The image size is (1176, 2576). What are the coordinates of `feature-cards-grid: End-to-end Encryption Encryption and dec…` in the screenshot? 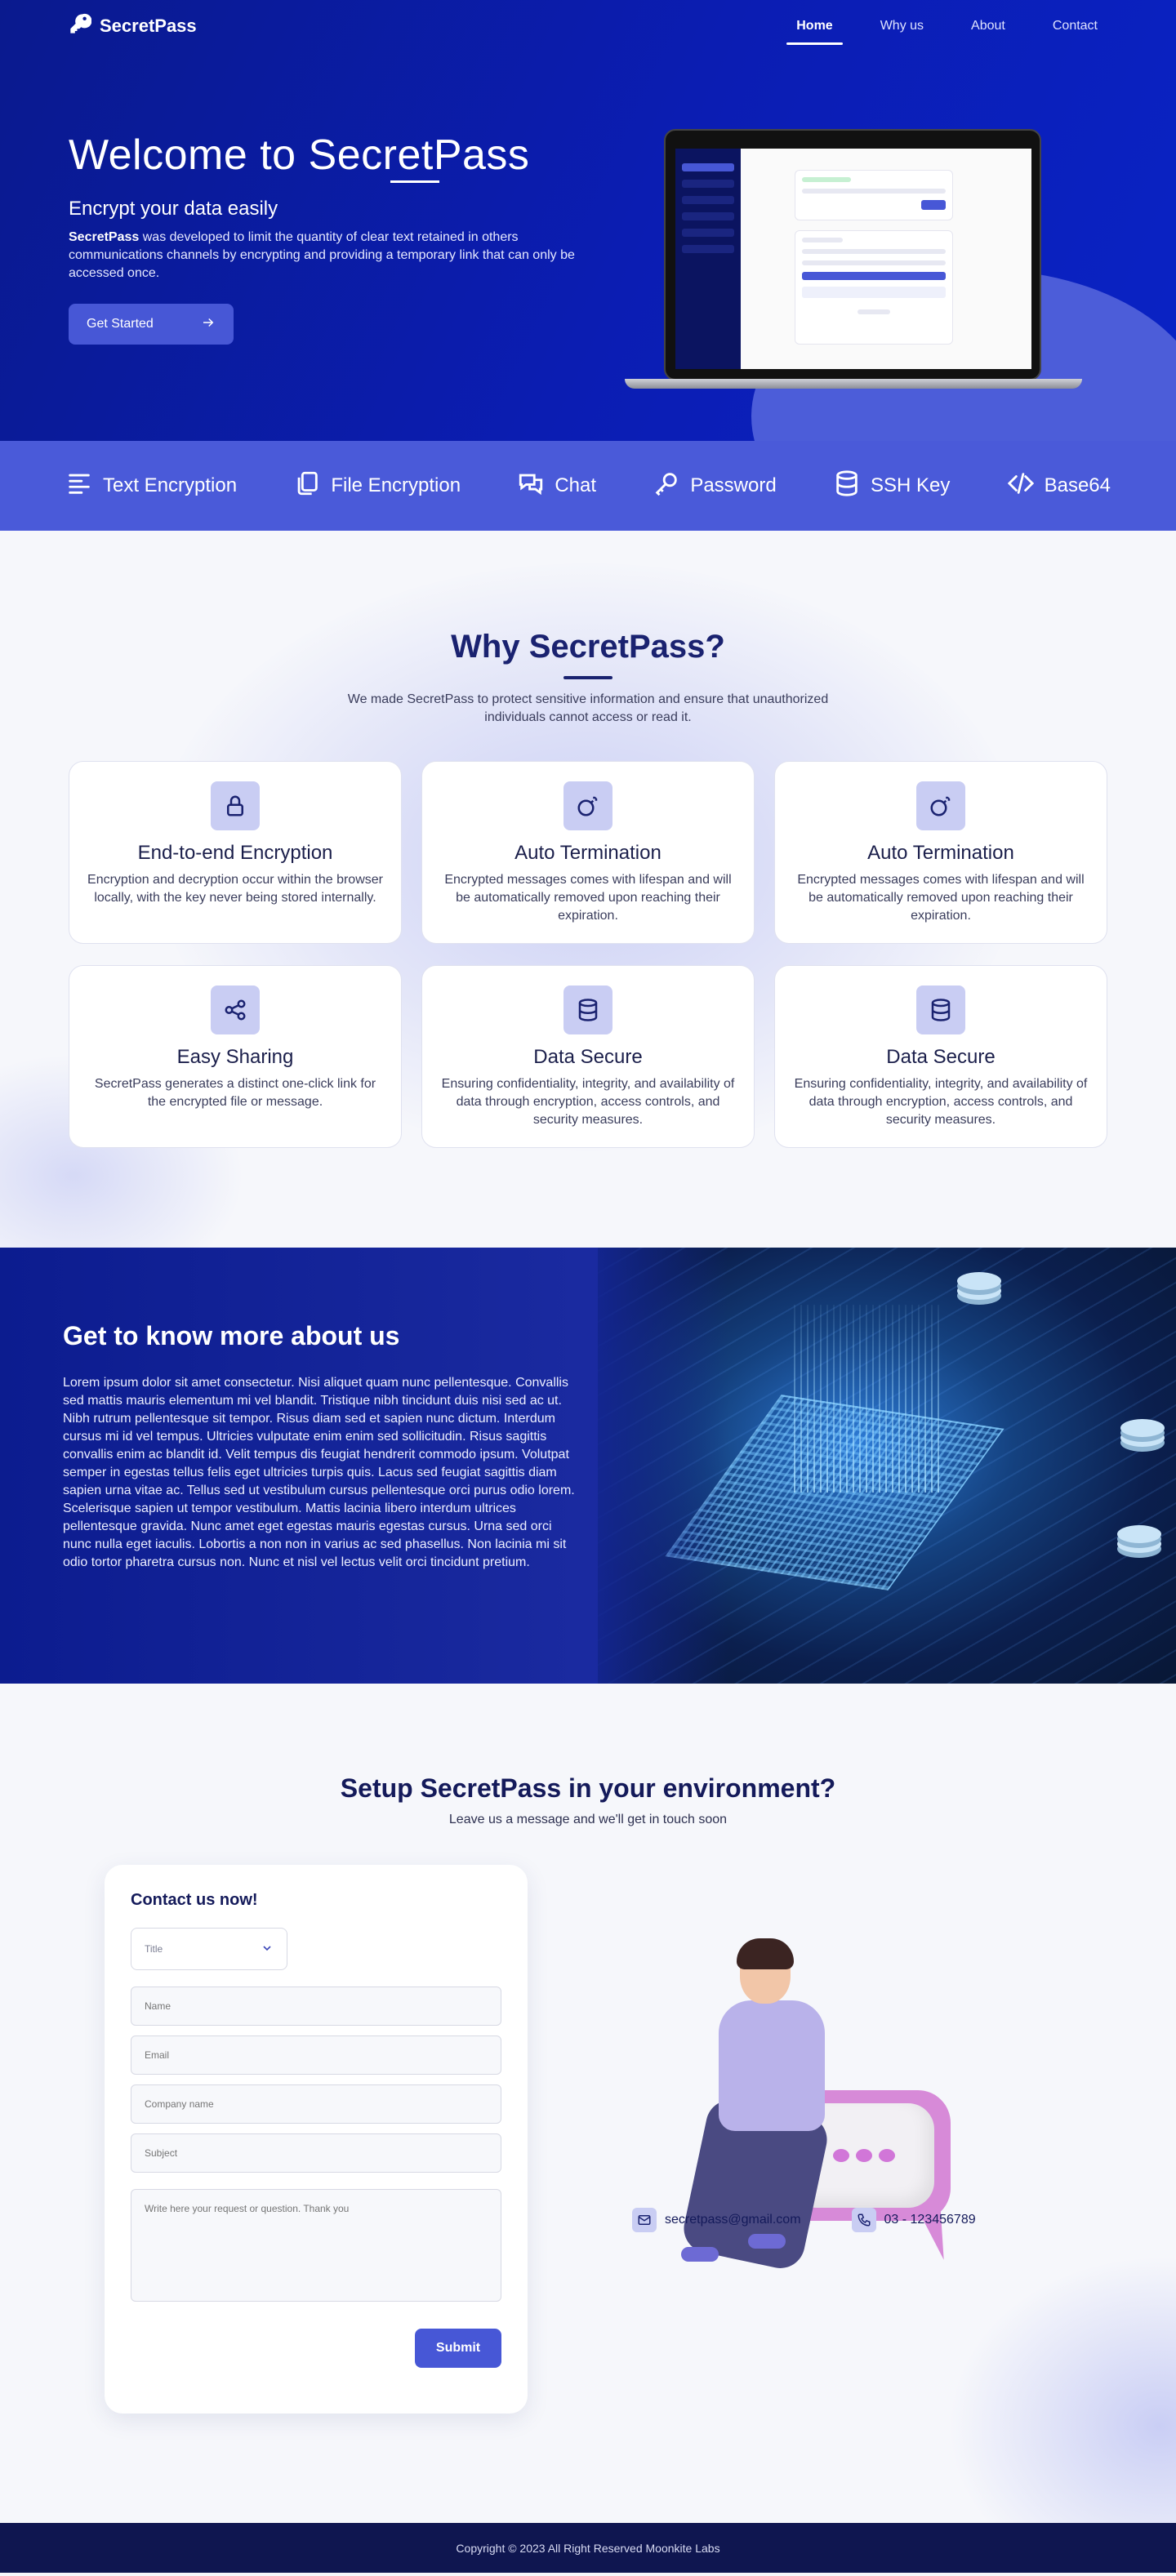 It's located at (588, 954).